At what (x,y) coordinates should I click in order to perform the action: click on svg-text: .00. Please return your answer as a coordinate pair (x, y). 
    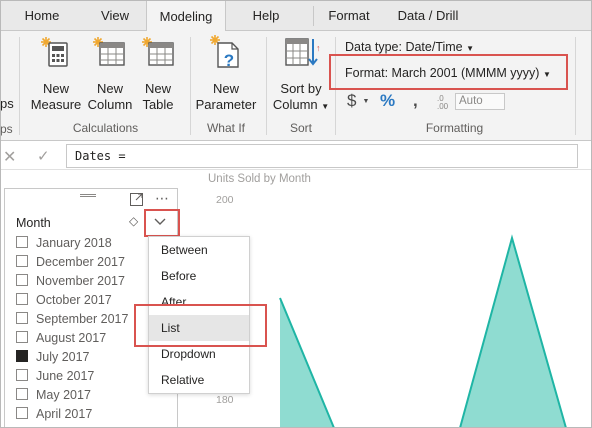
    Looking at the image, I should click on (443, 106).